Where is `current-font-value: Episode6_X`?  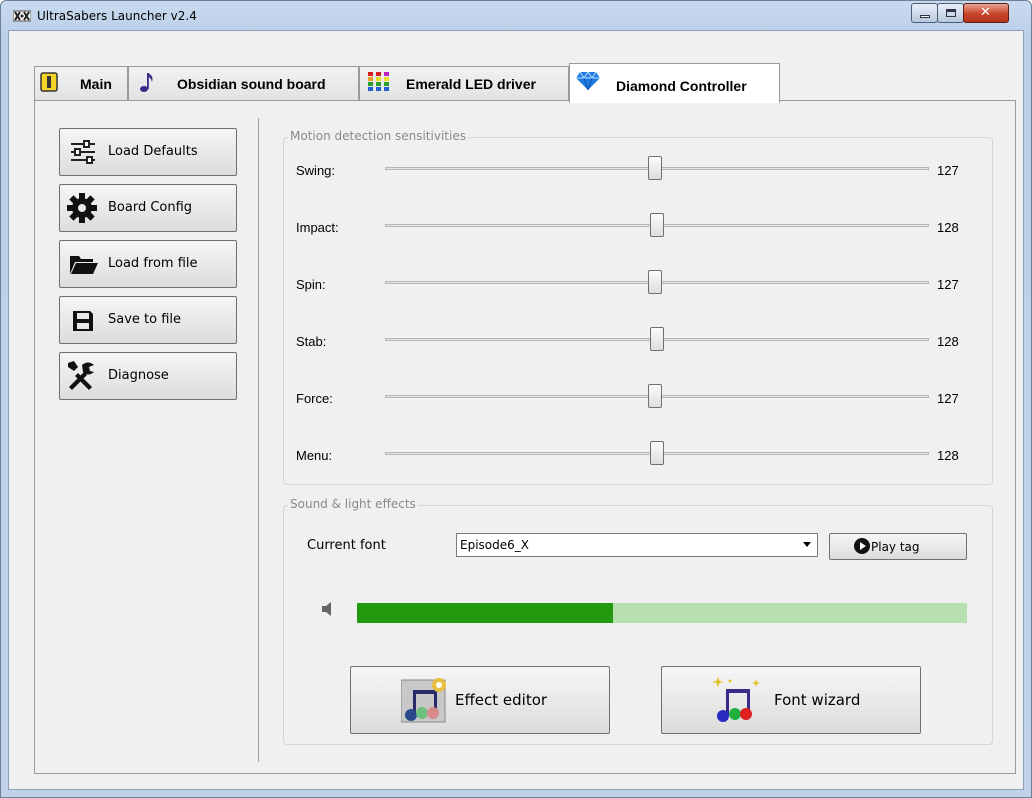 current-font-value: Episode6_X is located at coordinates (494, 545).